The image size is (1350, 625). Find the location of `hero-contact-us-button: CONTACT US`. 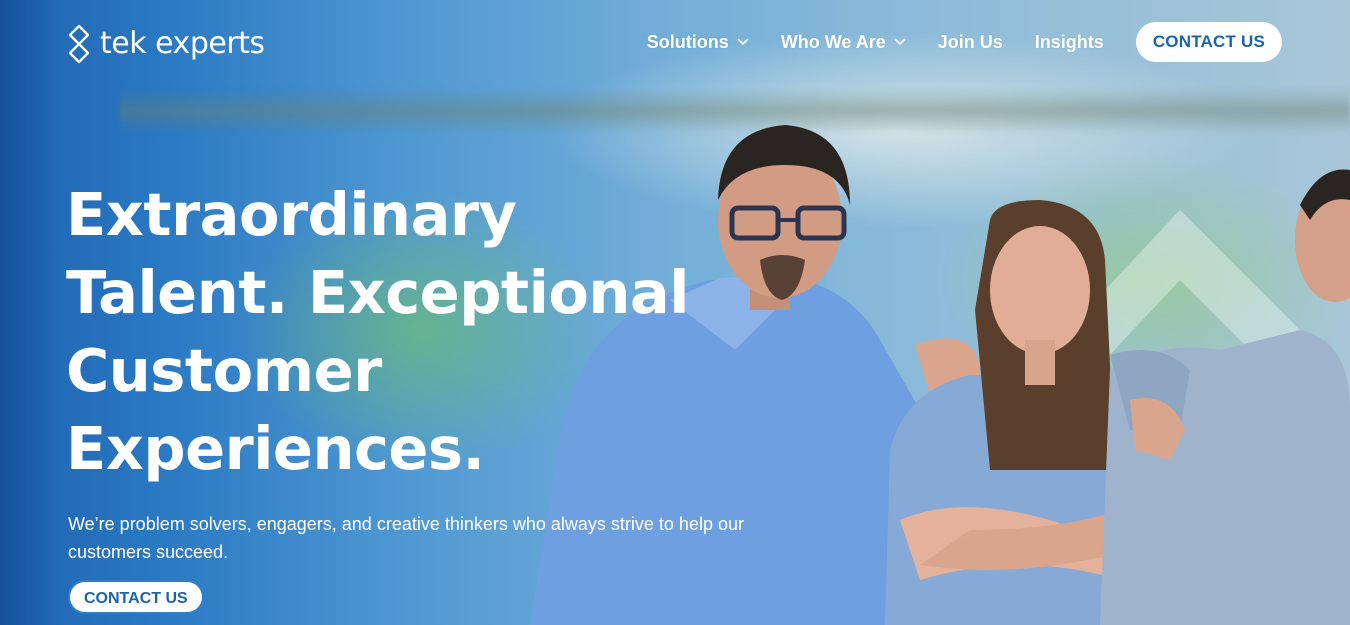

hero-contact-us-button: CONTACT US is located at coordinates (136, 597).